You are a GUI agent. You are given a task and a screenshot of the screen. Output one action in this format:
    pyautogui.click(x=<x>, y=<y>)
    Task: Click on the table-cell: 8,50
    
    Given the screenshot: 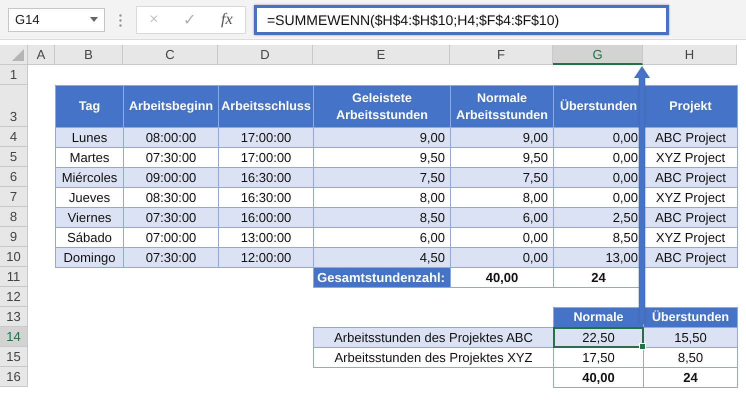 What is the action you would take?
    pyautogui.click(x=382, y=217)
    